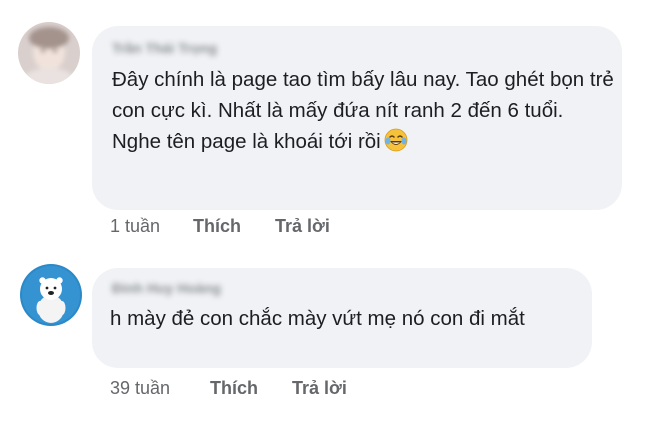 The width and height of the screenshot is (650, 424). I want to click on comment-author: Trần Thái Trọng, so click(164, 48).